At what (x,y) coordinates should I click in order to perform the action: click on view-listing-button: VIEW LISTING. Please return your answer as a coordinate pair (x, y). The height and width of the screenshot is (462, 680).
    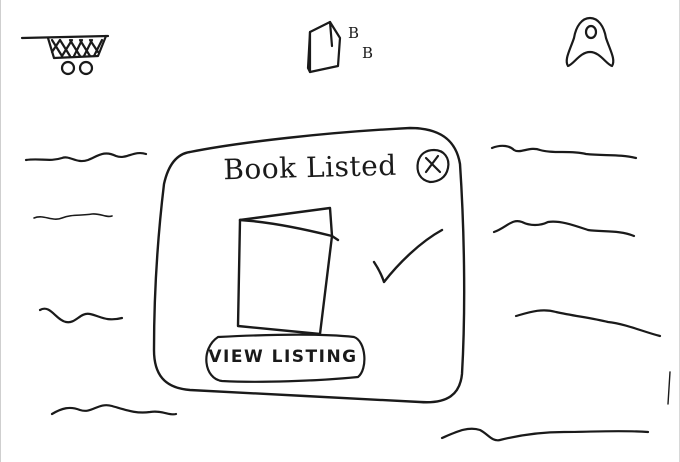
    Looking at the image, I should click on (283, 357).